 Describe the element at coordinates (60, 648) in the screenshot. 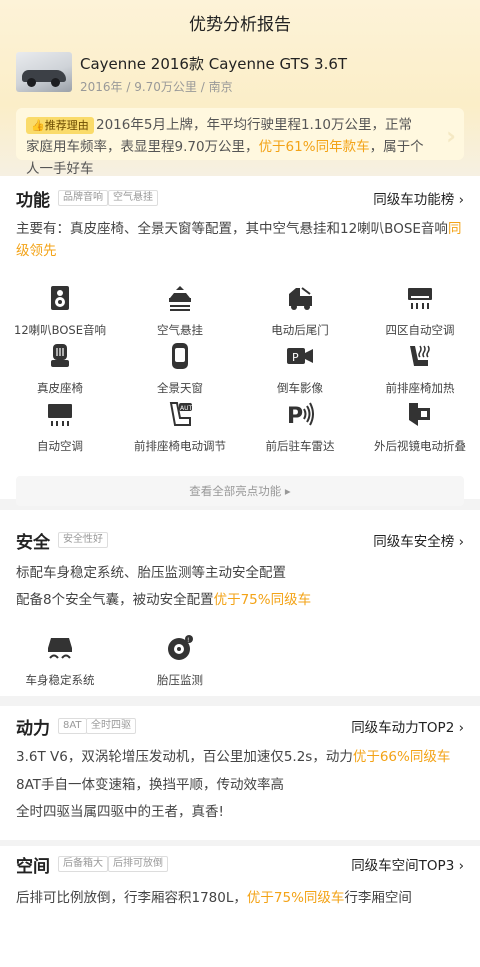

I see `stability-control-icon` at that location.